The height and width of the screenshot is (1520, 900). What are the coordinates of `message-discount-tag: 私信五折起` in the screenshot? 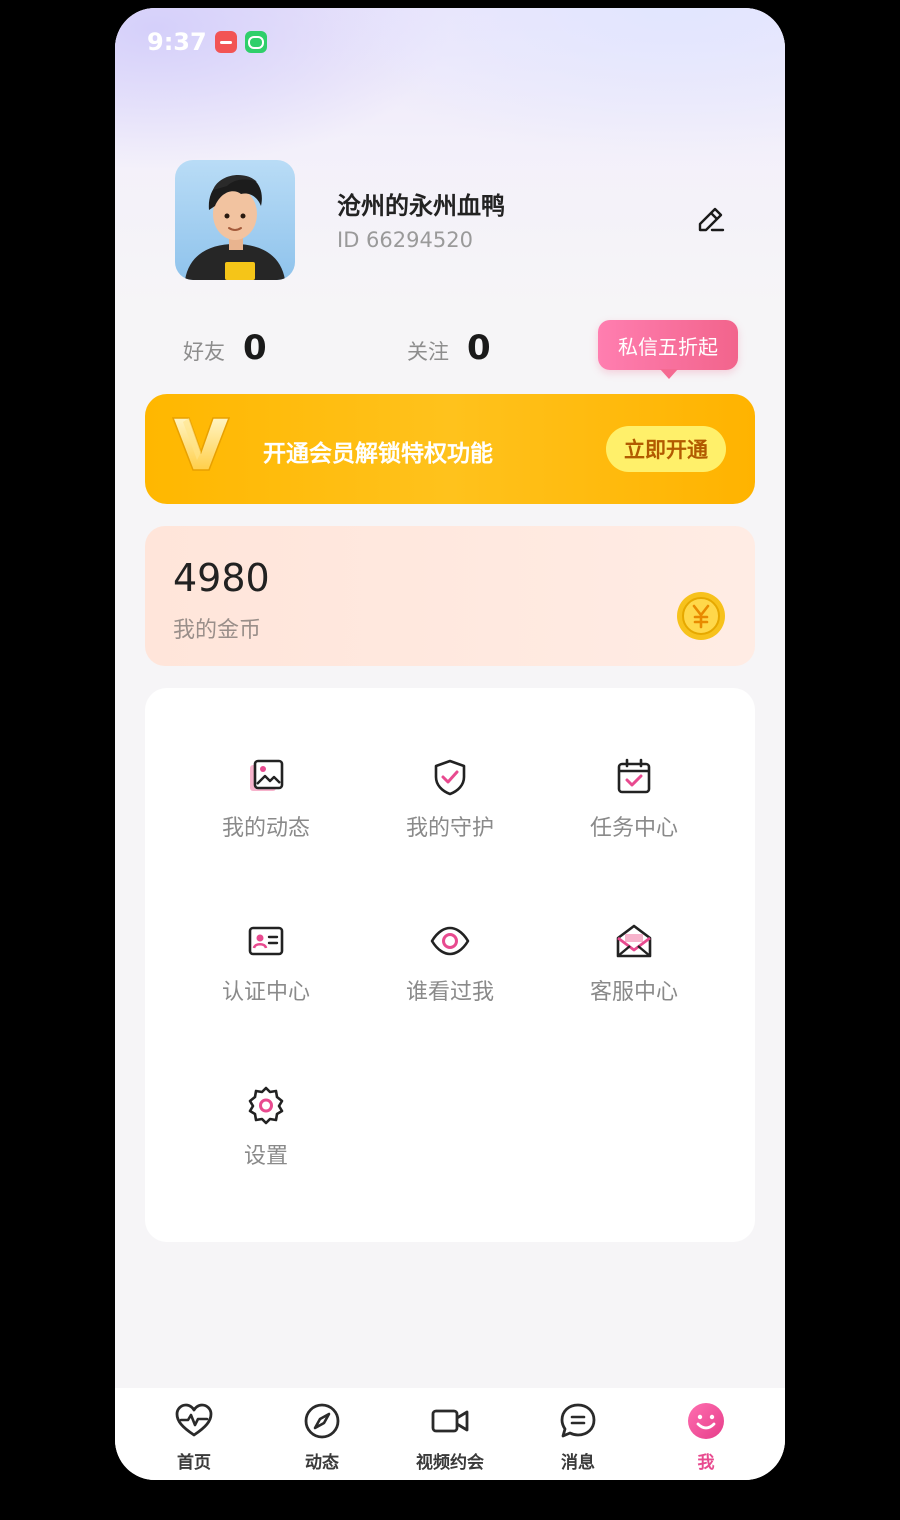 It's located at (668, 349).